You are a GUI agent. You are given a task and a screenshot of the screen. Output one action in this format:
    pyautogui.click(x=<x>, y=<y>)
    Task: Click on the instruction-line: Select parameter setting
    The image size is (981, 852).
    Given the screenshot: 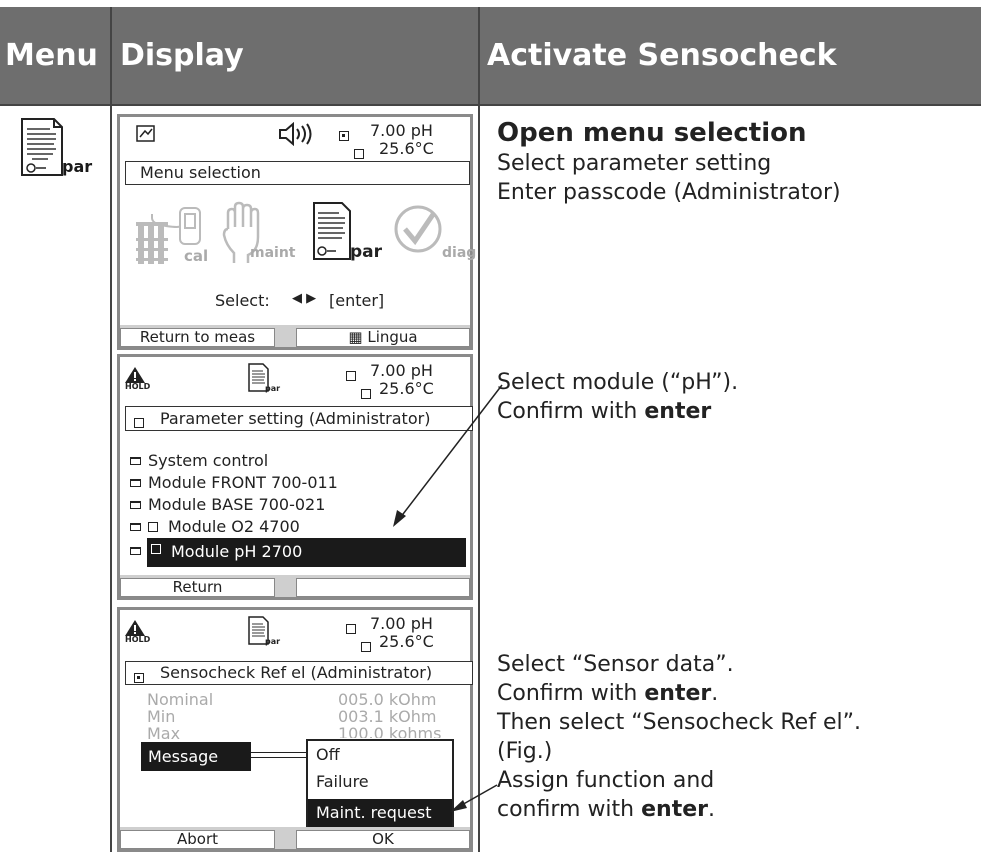 What is the action you would take?
    pyautogui.click(x=634, y=163)
    